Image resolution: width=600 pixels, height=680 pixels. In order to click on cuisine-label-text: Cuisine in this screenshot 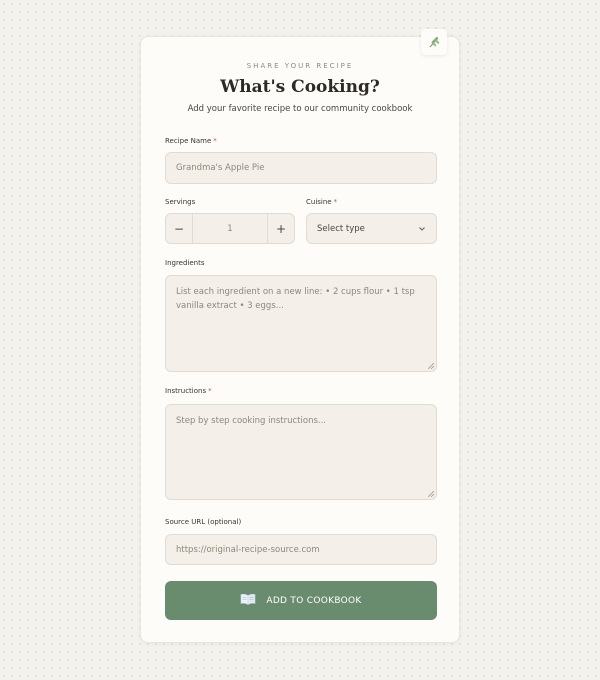, I will do `click(319, 202)`.